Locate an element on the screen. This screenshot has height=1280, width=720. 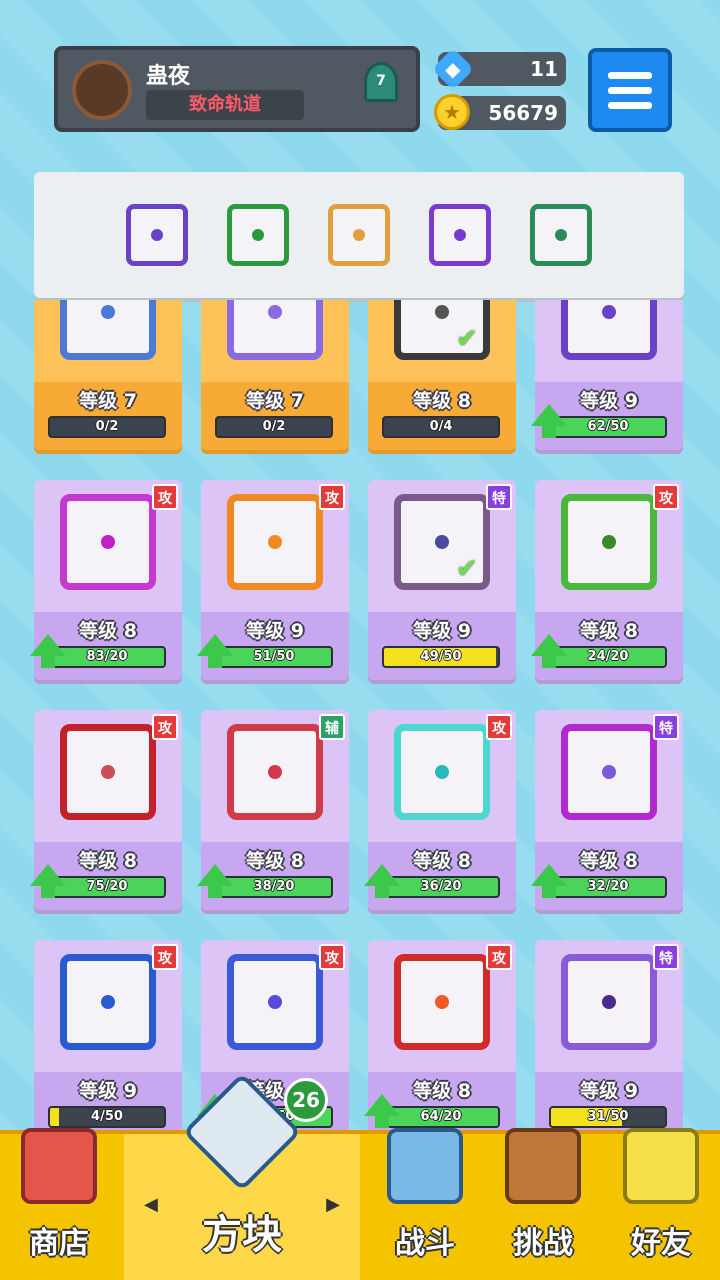
gem-counter: ◆ 11 is located at coordinates (498, 69).